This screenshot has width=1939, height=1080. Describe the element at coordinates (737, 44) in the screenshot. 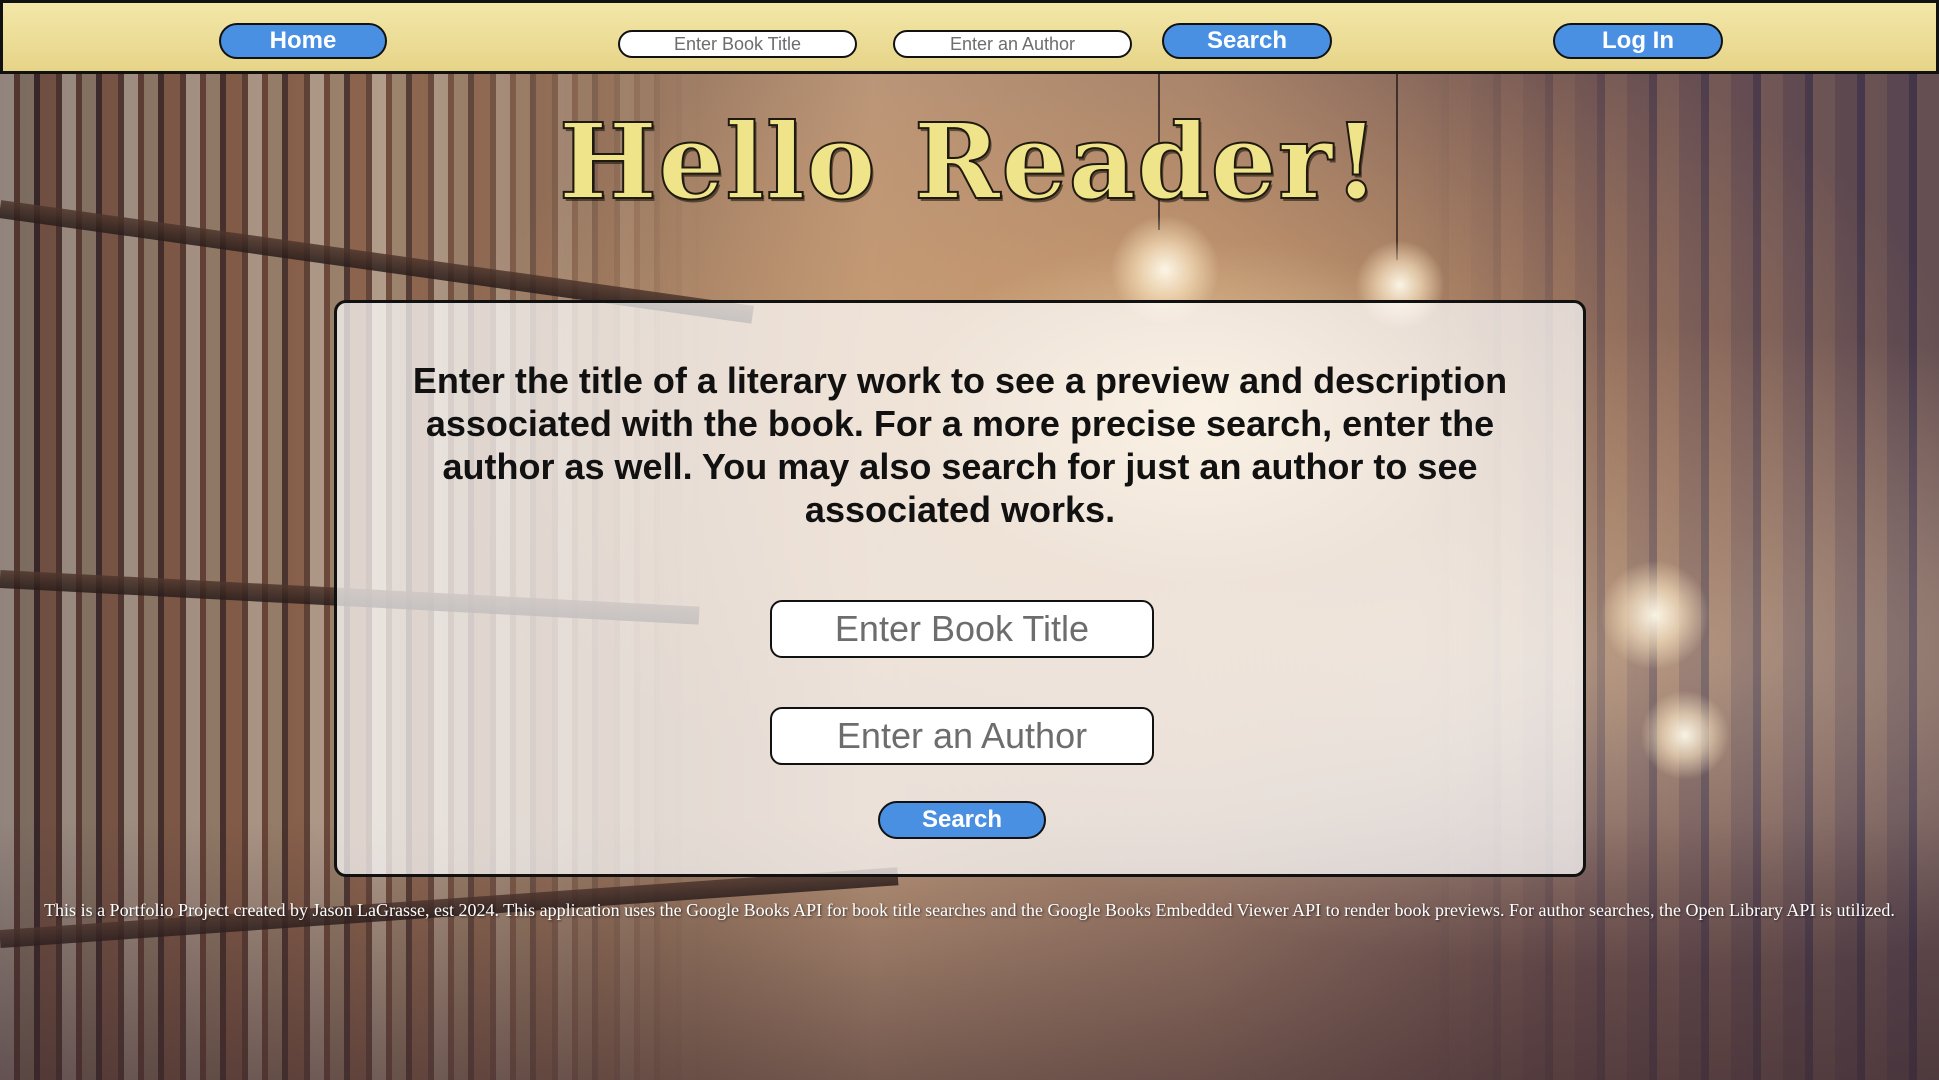

I see `nav-book-title-input` at that location.